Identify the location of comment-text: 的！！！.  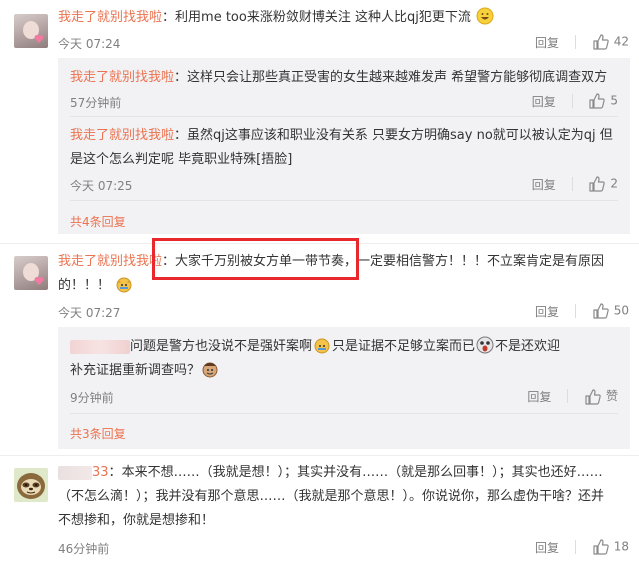
(84, 285).